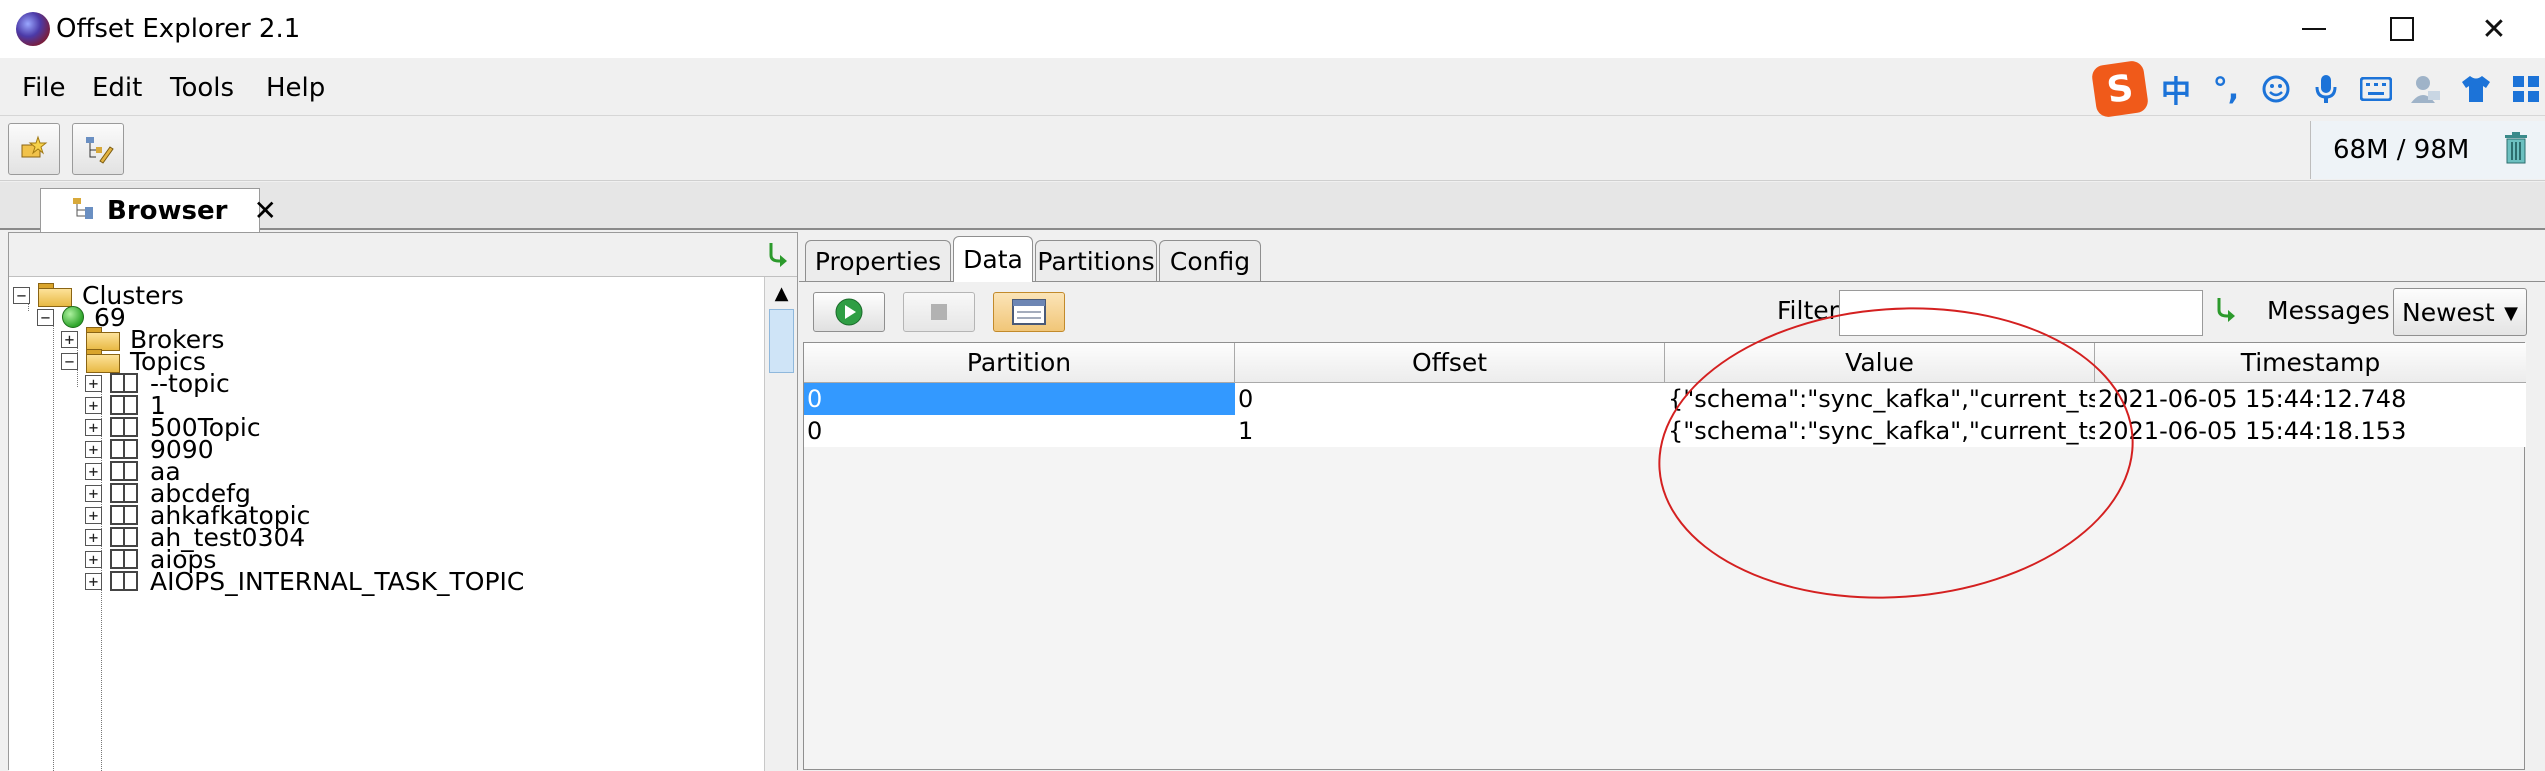  Describe the element at coordinates (2511, 313) in the screenshot. I see `chevron-down-icon: ▼` at that location.